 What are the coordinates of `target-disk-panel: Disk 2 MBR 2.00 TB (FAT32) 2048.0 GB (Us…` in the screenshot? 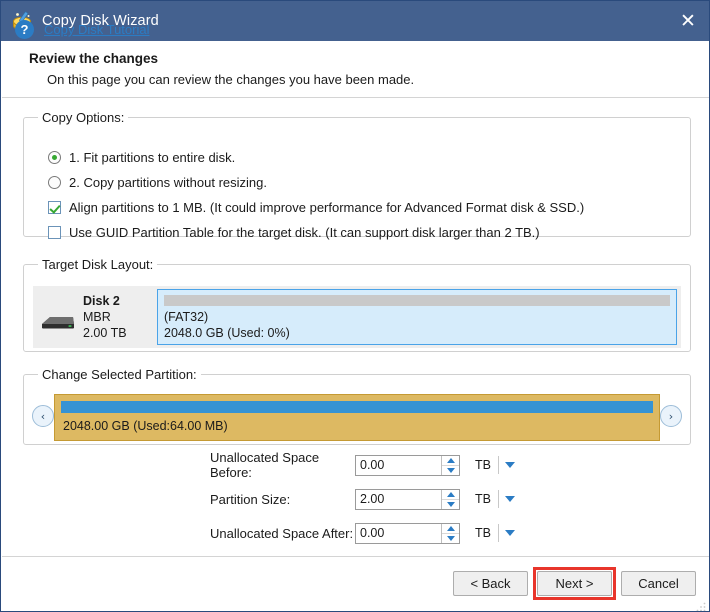 It's located at (357, 317).